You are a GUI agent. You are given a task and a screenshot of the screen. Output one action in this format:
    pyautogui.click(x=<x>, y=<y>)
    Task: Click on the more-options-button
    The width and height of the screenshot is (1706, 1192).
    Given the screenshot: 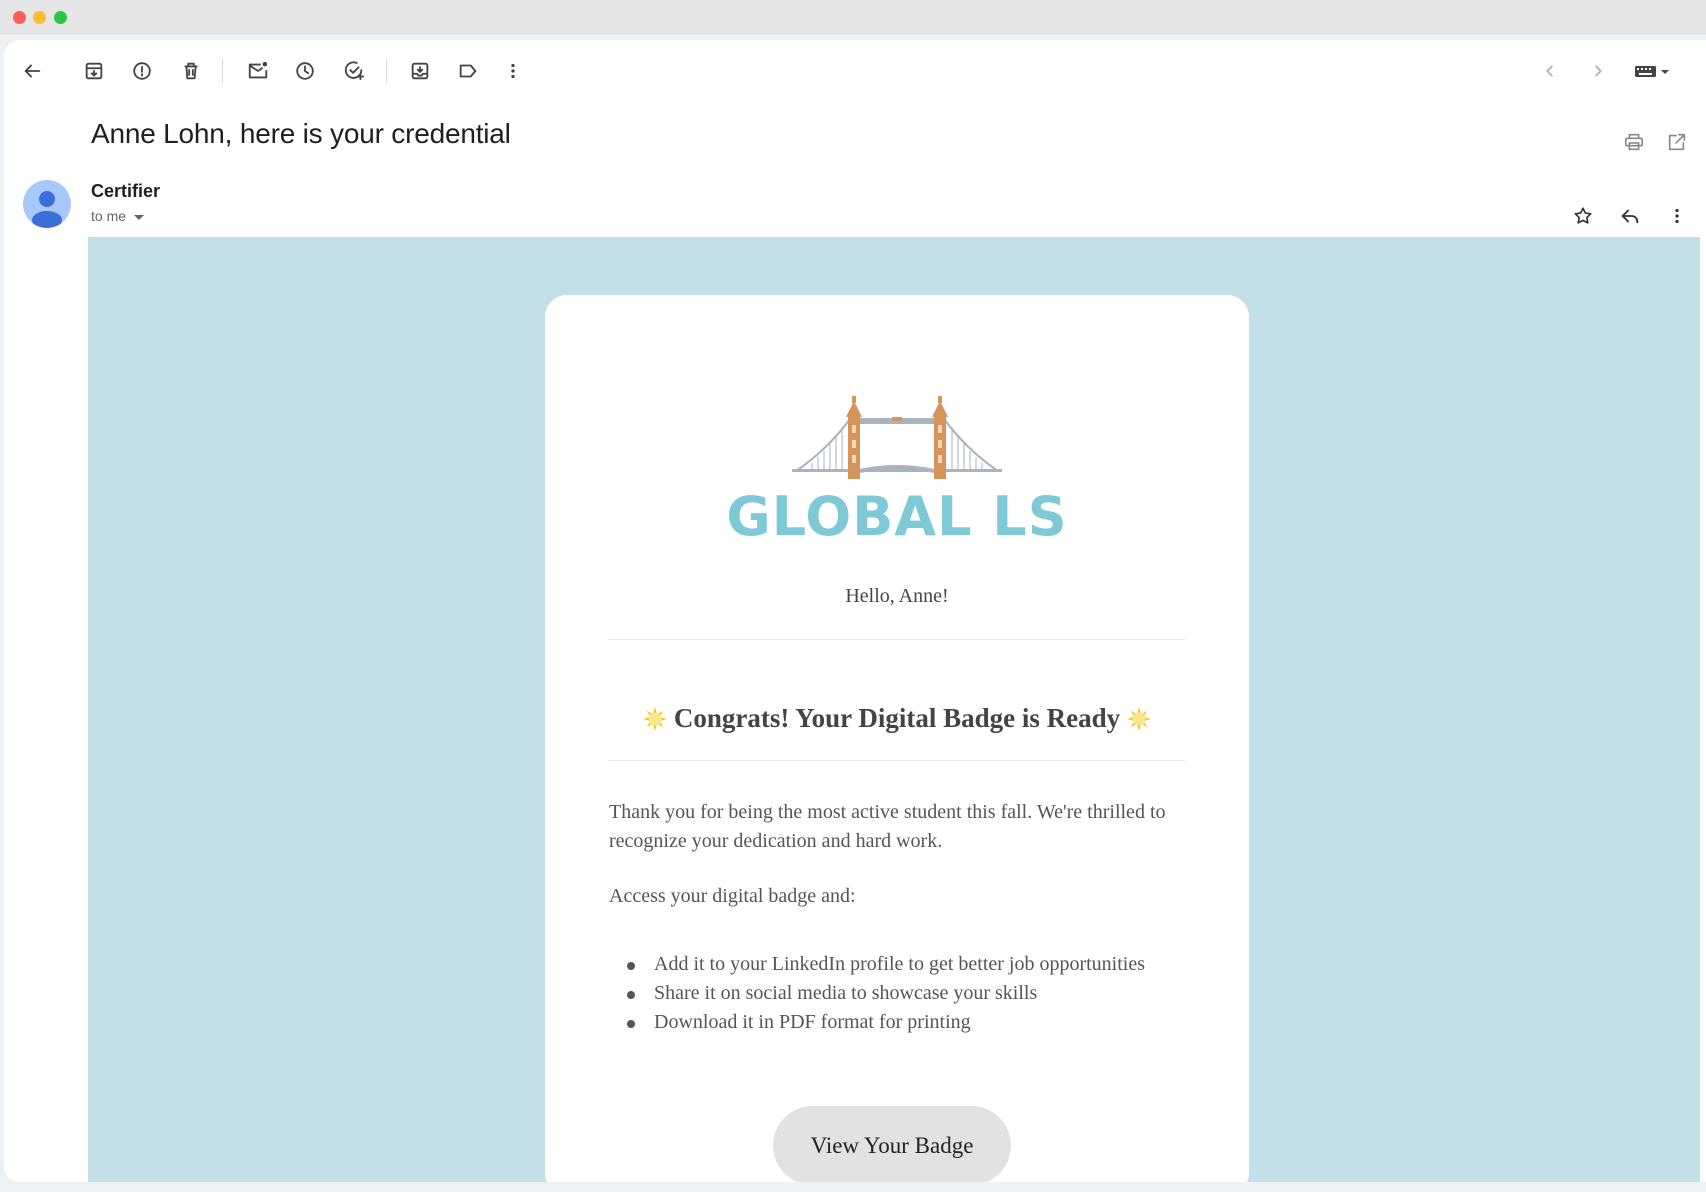 What is the action you would take?
    pyautogui.click(x=513, y=71)
    